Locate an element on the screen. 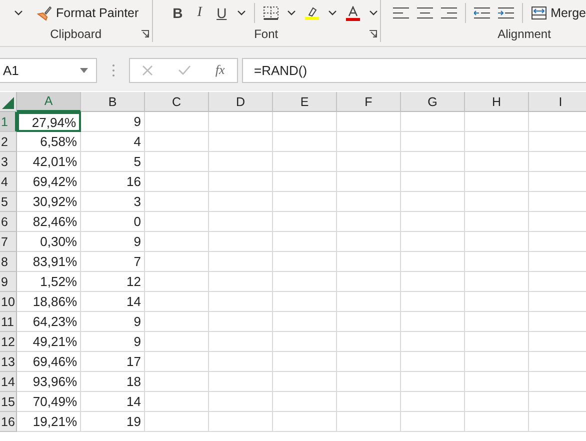 Image resolution: width=586 pixels, height=441 pixels. underline-button: U is located at coordinates (221, 13).